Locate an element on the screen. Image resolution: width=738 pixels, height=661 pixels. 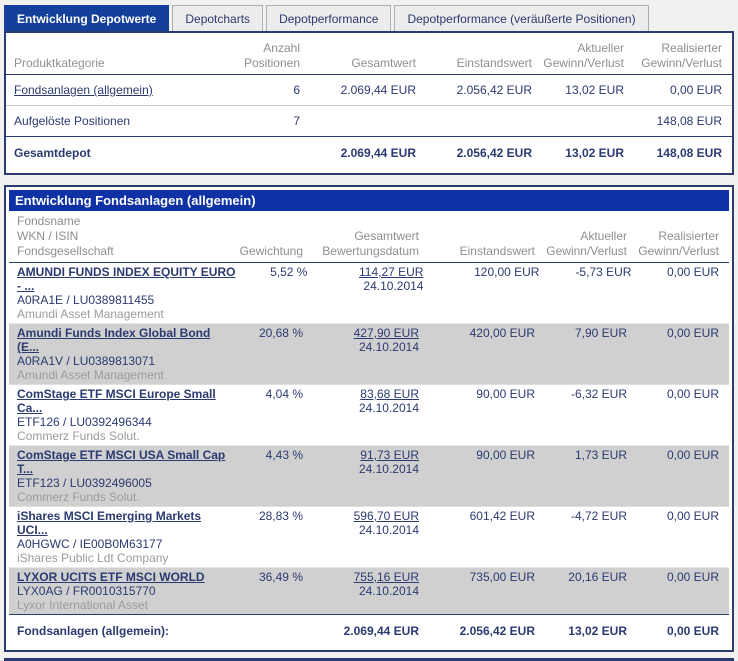
fund-current-pl: -4,72 EUR is located at coordinates (598, 516).